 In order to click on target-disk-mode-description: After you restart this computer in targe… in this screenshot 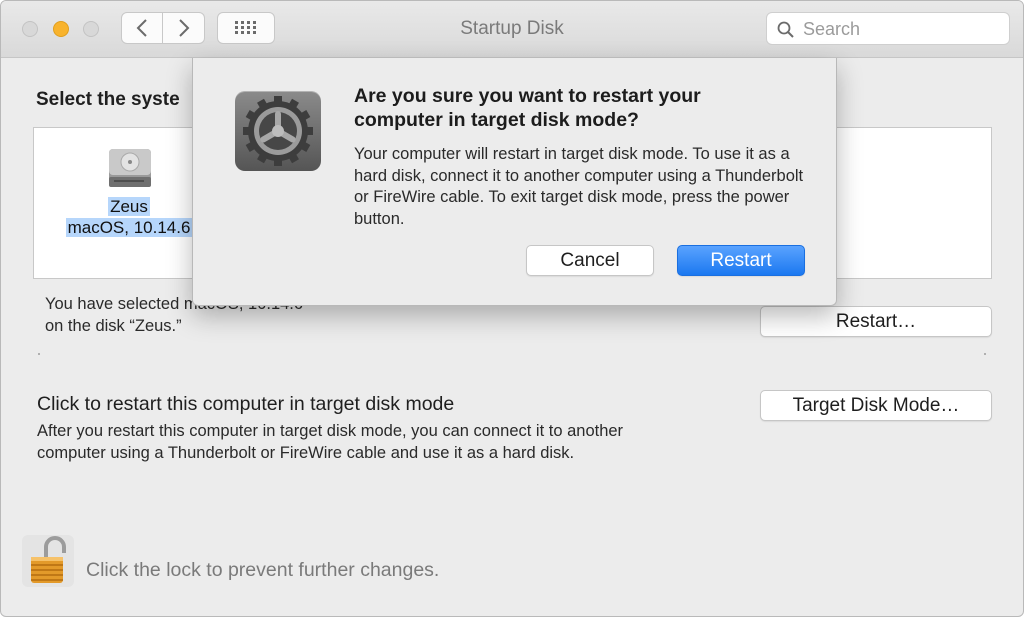, I will do `click(330, 442)`.